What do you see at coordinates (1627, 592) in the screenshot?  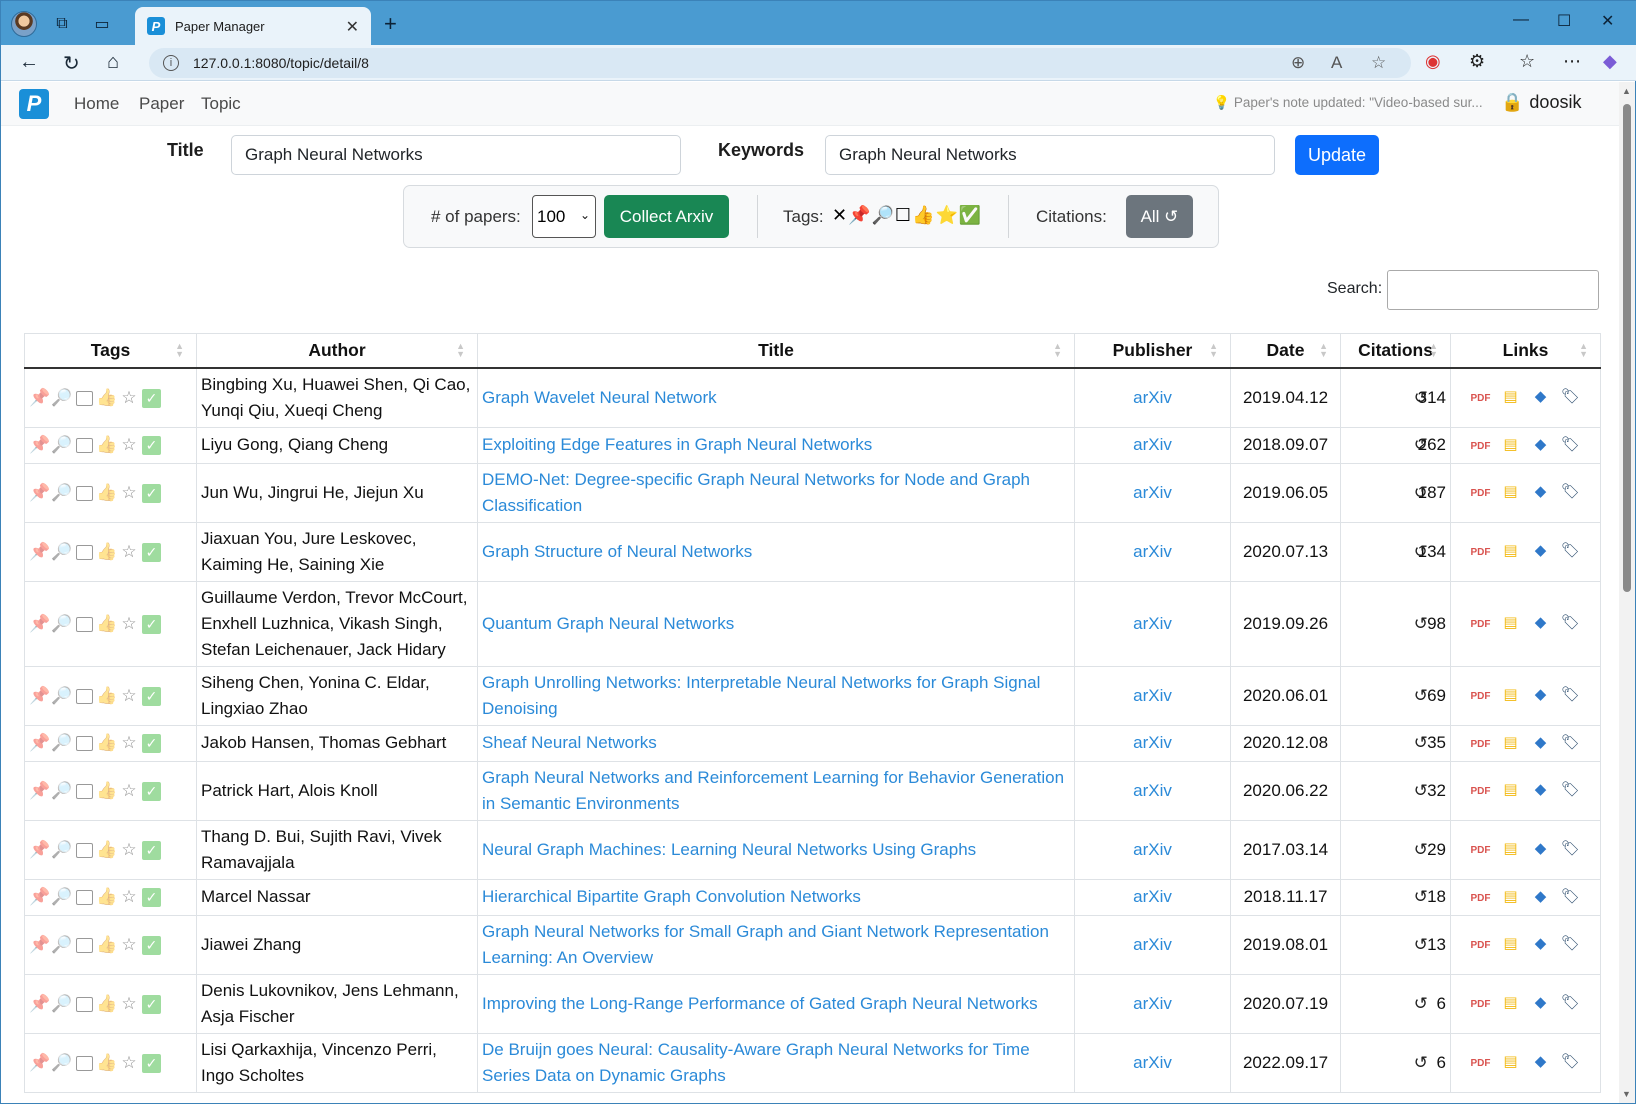 I see `page-scrollbar: ▲ ▼` at bounding box center [1627, 592].